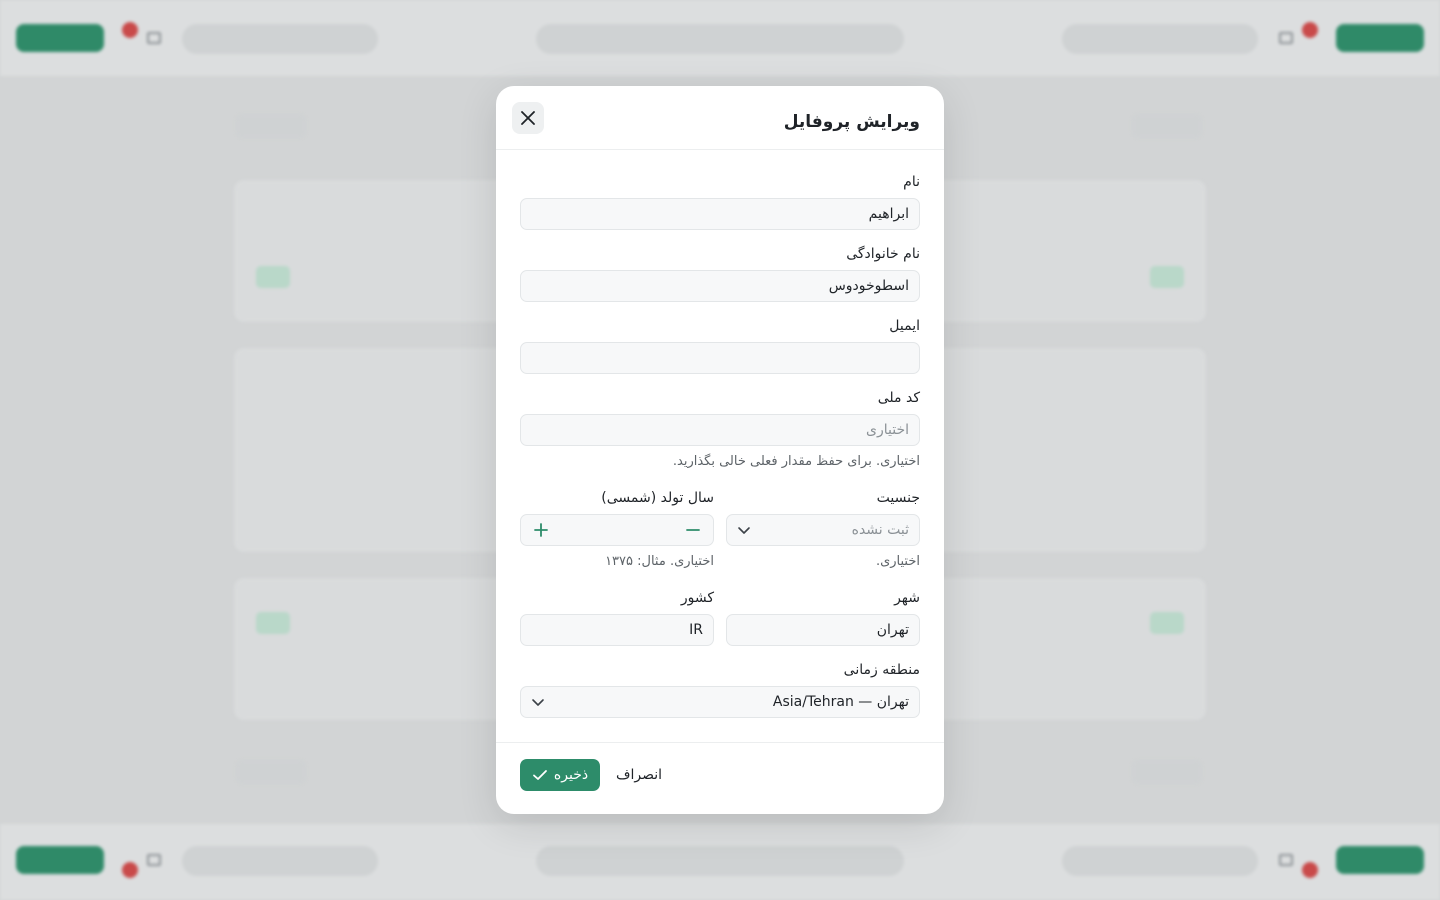 This screenshot has height=900, width=1440. What do you see at coordinates (911, 182) in the screenshot?
I see `first-name-label: نام` at bounding box center [911, 182].